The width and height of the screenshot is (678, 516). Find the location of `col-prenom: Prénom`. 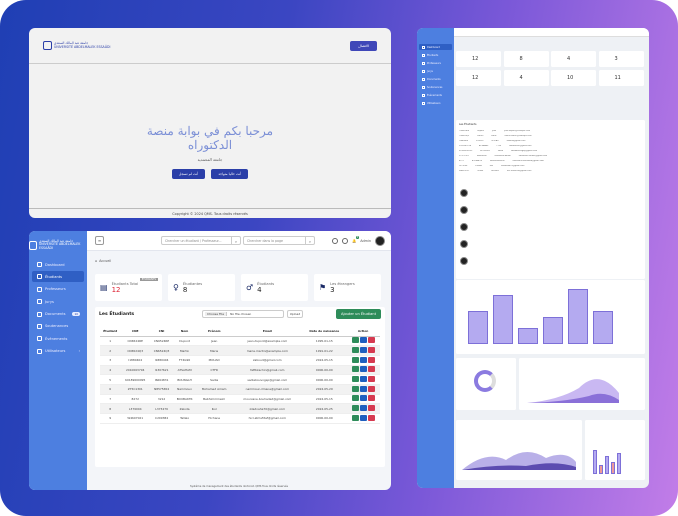

col-prenom: Prénom is located at coordinates (214, 332).